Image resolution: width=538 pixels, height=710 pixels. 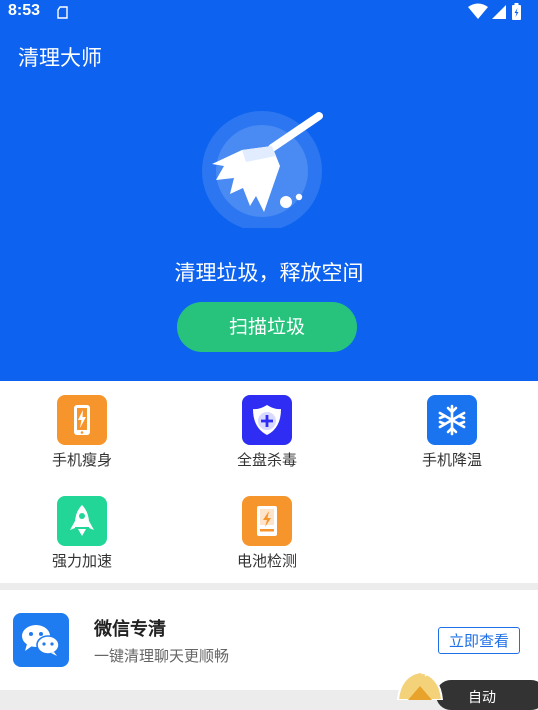 I want to click on signal-icon, so click(x=499, y=12).